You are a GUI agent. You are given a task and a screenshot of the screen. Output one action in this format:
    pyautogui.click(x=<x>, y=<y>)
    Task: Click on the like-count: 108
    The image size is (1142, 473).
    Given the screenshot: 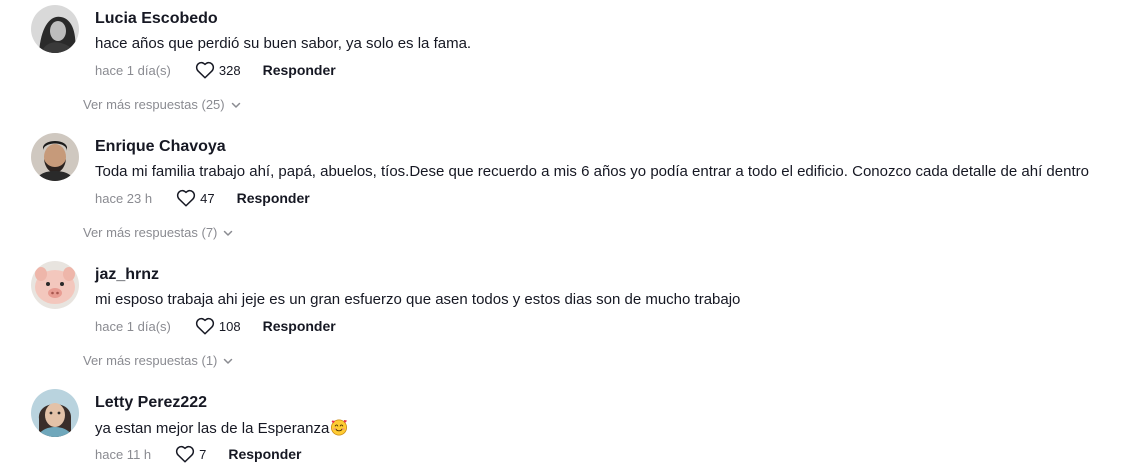 What is the action you would take?
    pyautogui.click(x=229, y=326)
    